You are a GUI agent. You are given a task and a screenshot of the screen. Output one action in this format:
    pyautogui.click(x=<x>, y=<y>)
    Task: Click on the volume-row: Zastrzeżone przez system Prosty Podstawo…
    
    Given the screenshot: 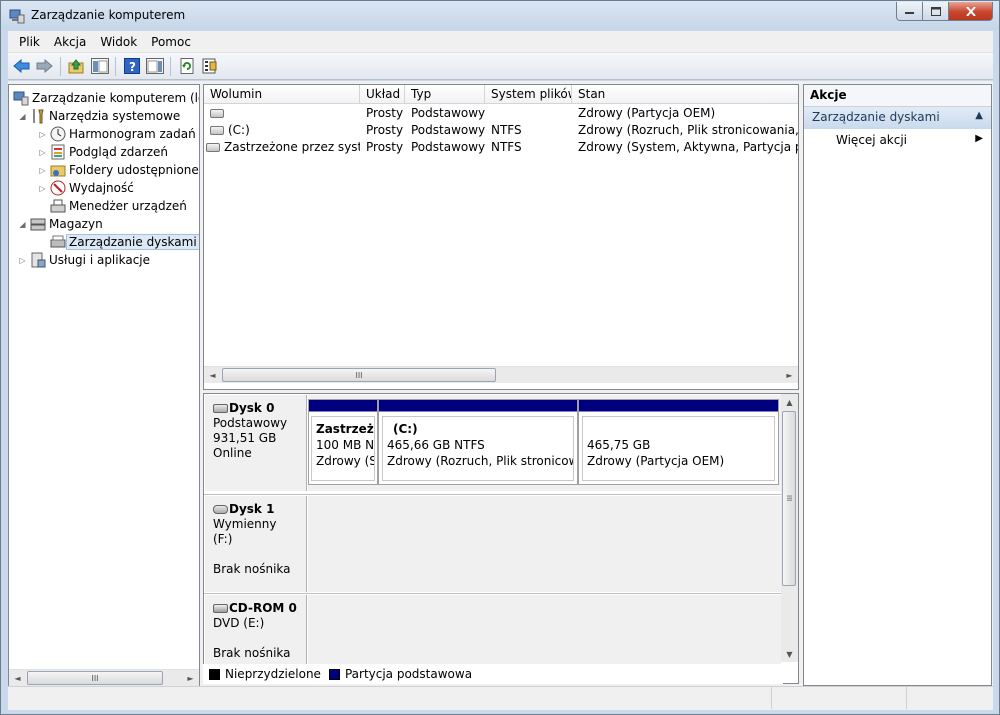 What is the action you would take?
    pyautogui.click(x=501, y=147)
    